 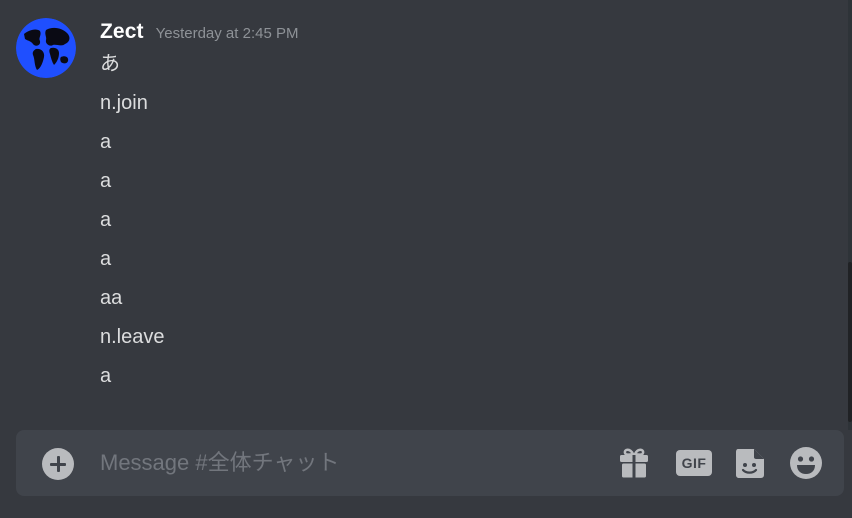 I want to click on username: Zect, so click(x=122, y=32).